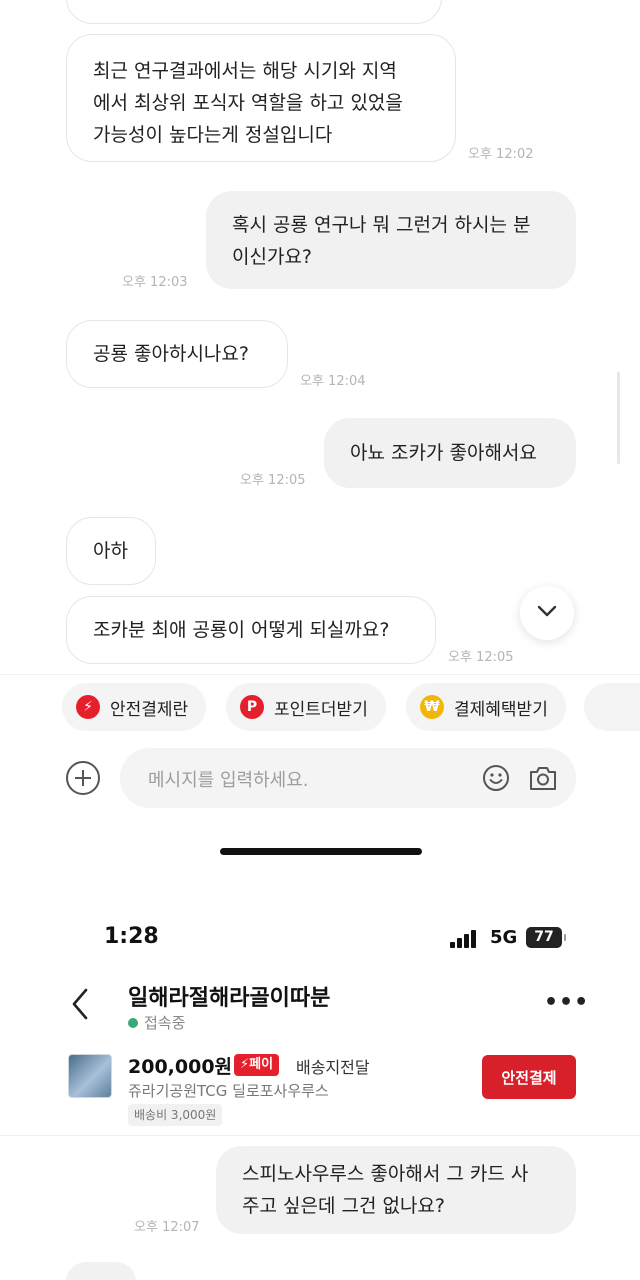 This screenshot has width=640, height=1280. Describe the element at coordinates (149, 709) in the screenshot. I see `chip-label: 안전결제란` at that location.